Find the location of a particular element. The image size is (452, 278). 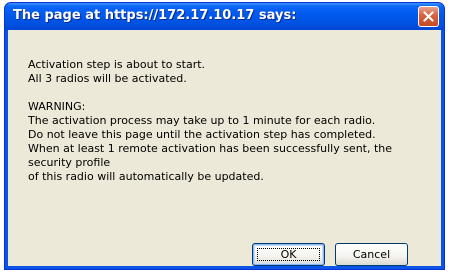

dialog-title: The page at https://172.17.10.17 says: is located at coordinates (155, 15).